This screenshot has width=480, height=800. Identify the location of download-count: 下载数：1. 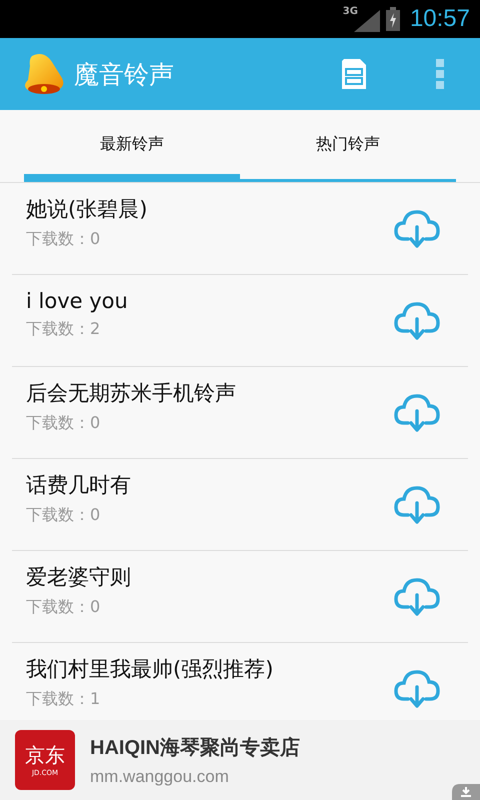
(64, 699).